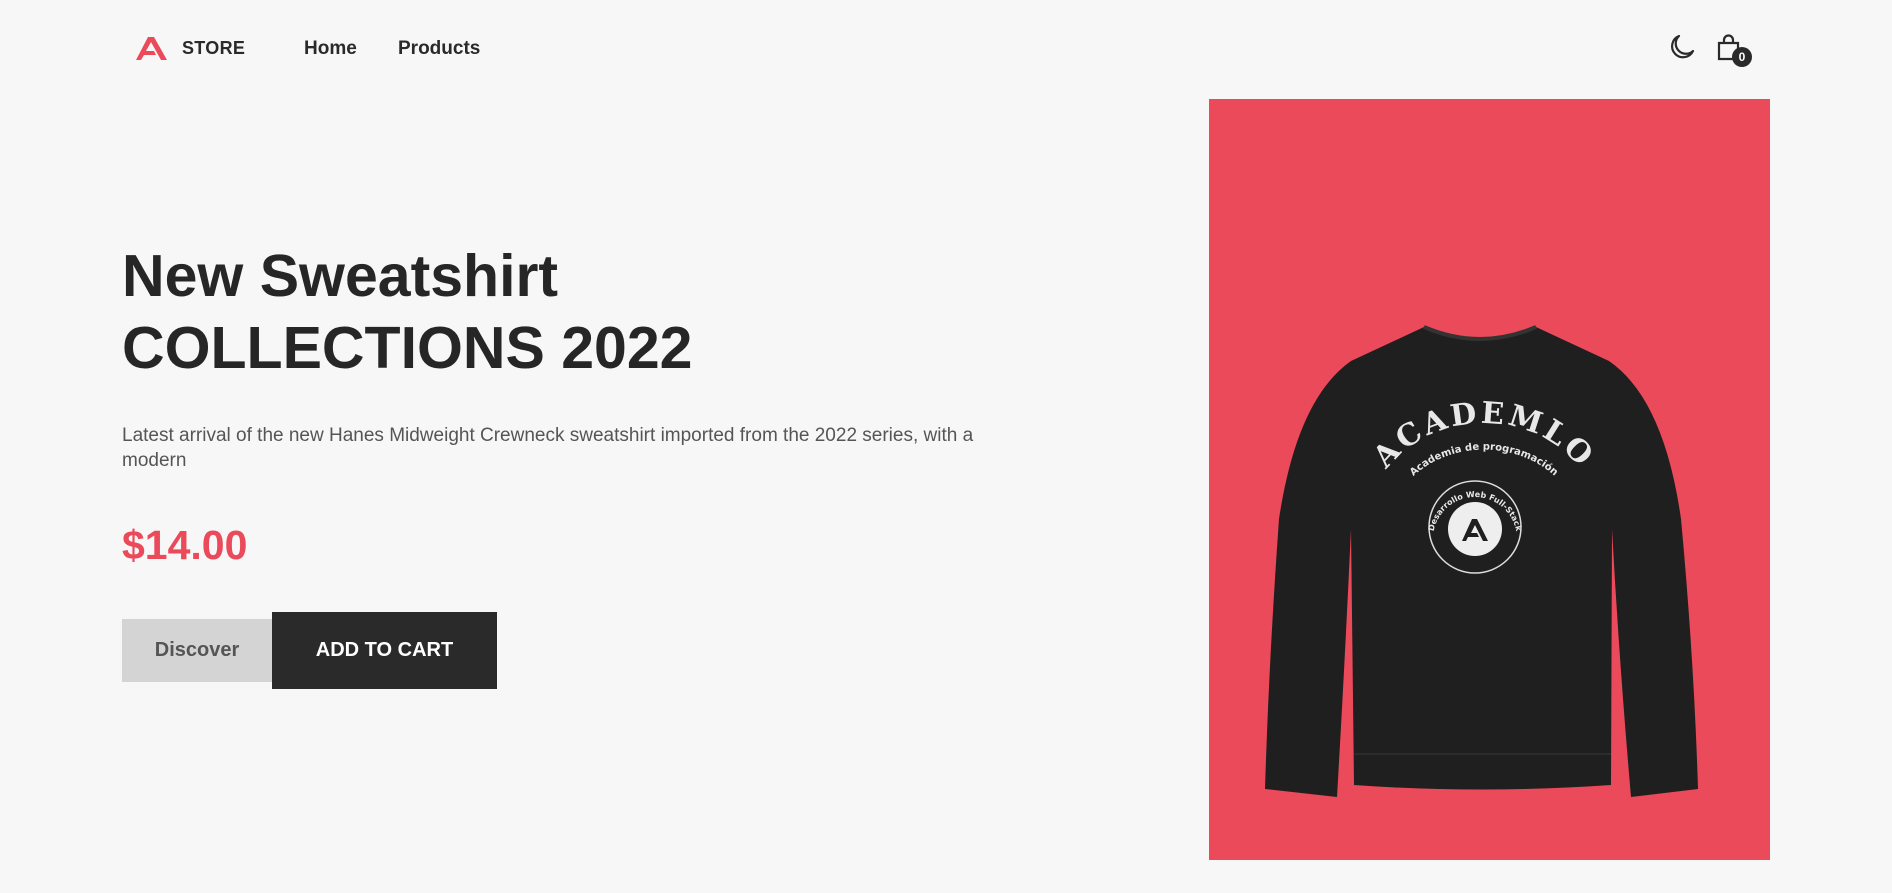 The width and height of the screenshot is (1892, 893). What do you see at coordinates (407, 312) in the screenshot?
I see `hero-title: New Sweatshirt COLLECTIONS 2022` at bounding box center [407, 312].